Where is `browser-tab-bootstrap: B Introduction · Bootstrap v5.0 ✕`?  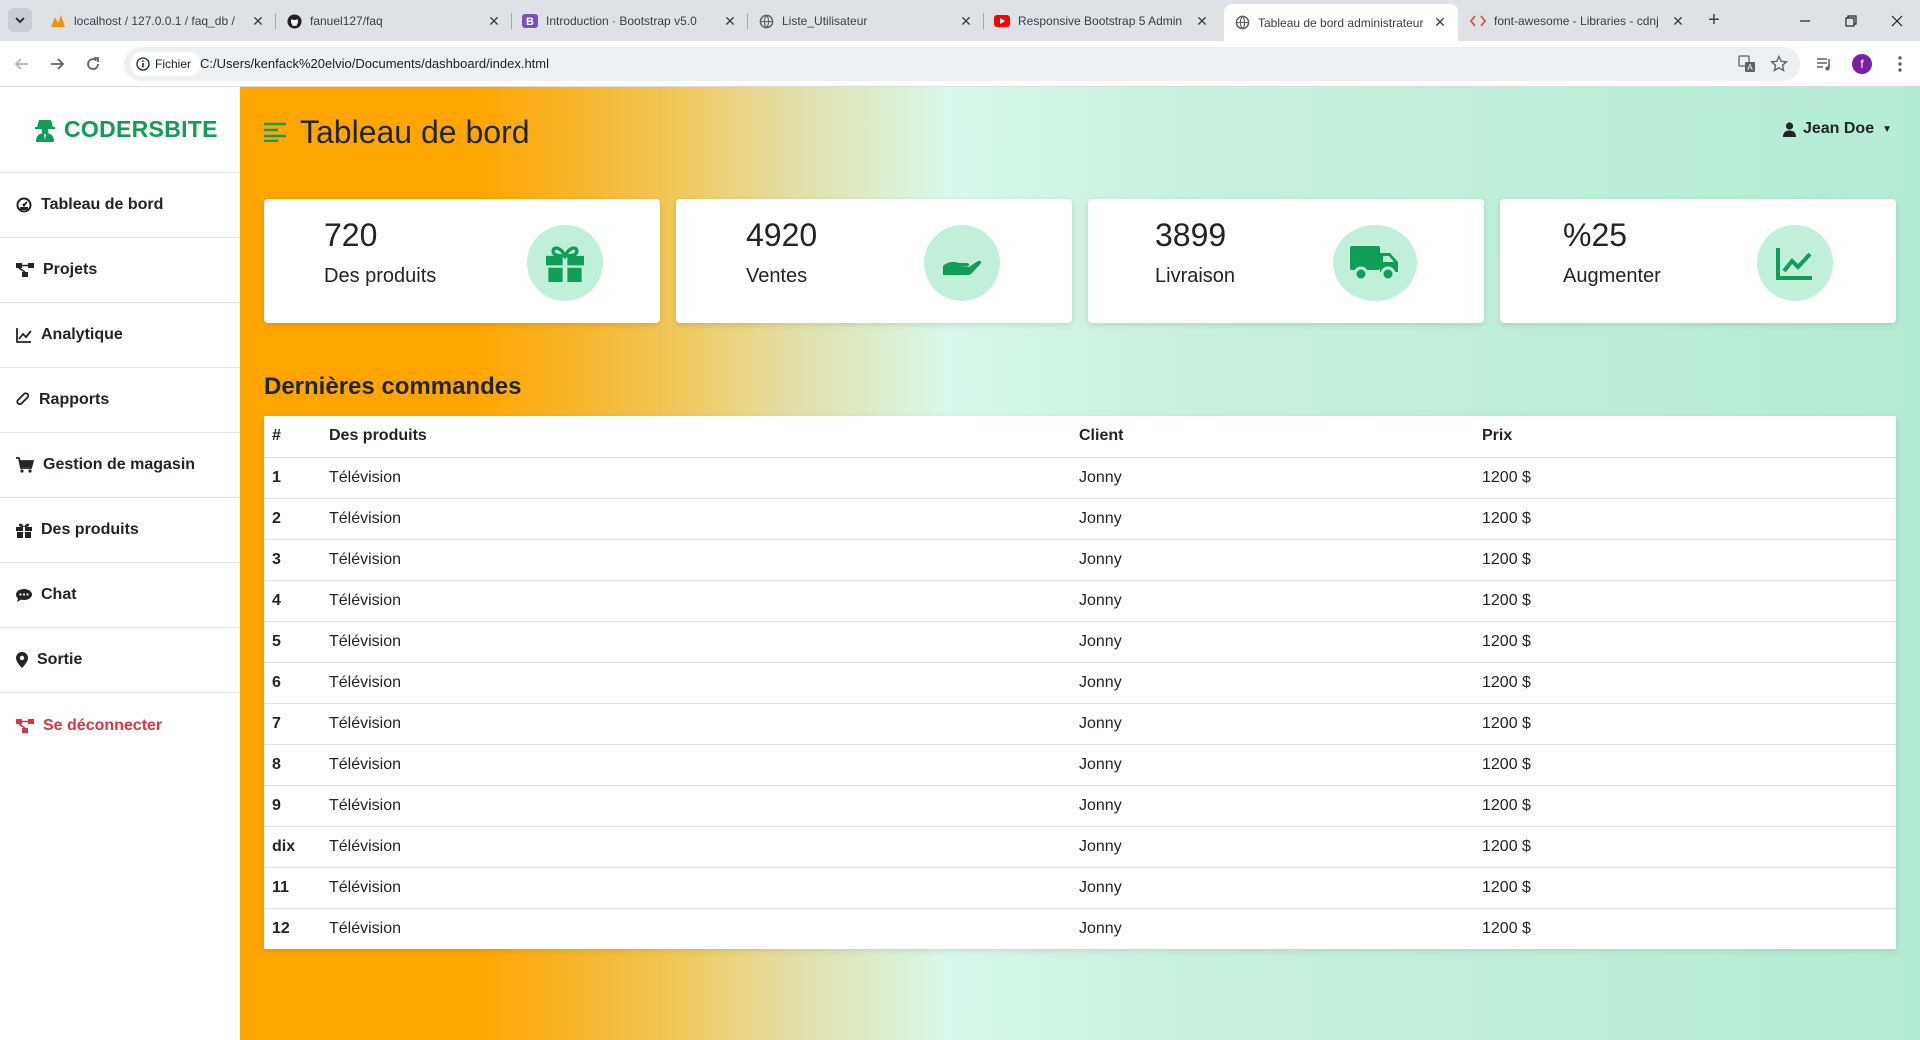 browser-tab-bootstrap: B Introduction · Bootstrap v5.0 ✕ is located at coordinates (630, 21).